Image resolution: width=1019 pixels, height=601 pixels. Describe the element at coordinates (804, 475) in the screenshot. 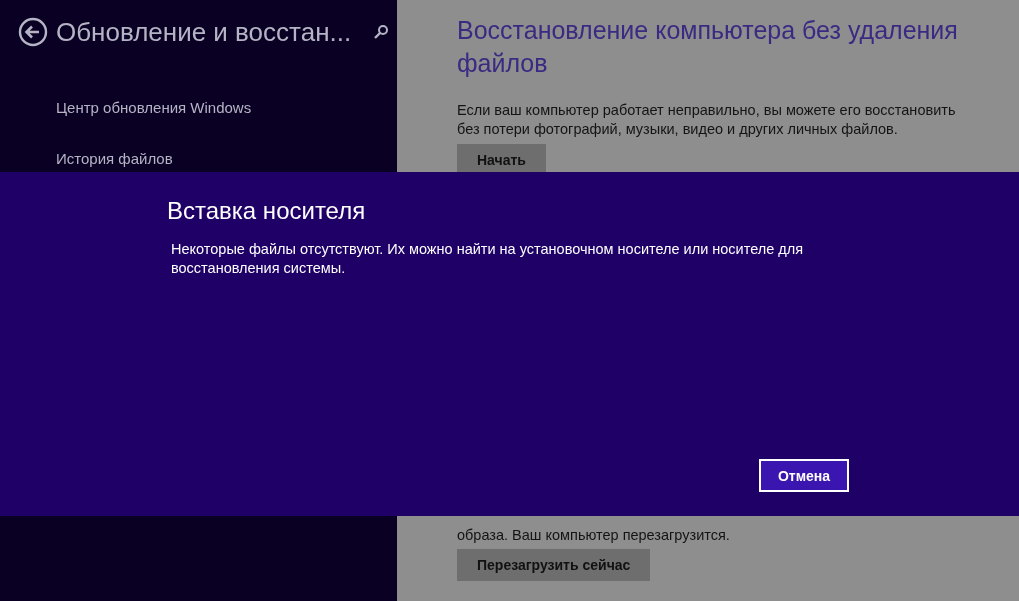

I see `cancel-button: Отмена` at that location.